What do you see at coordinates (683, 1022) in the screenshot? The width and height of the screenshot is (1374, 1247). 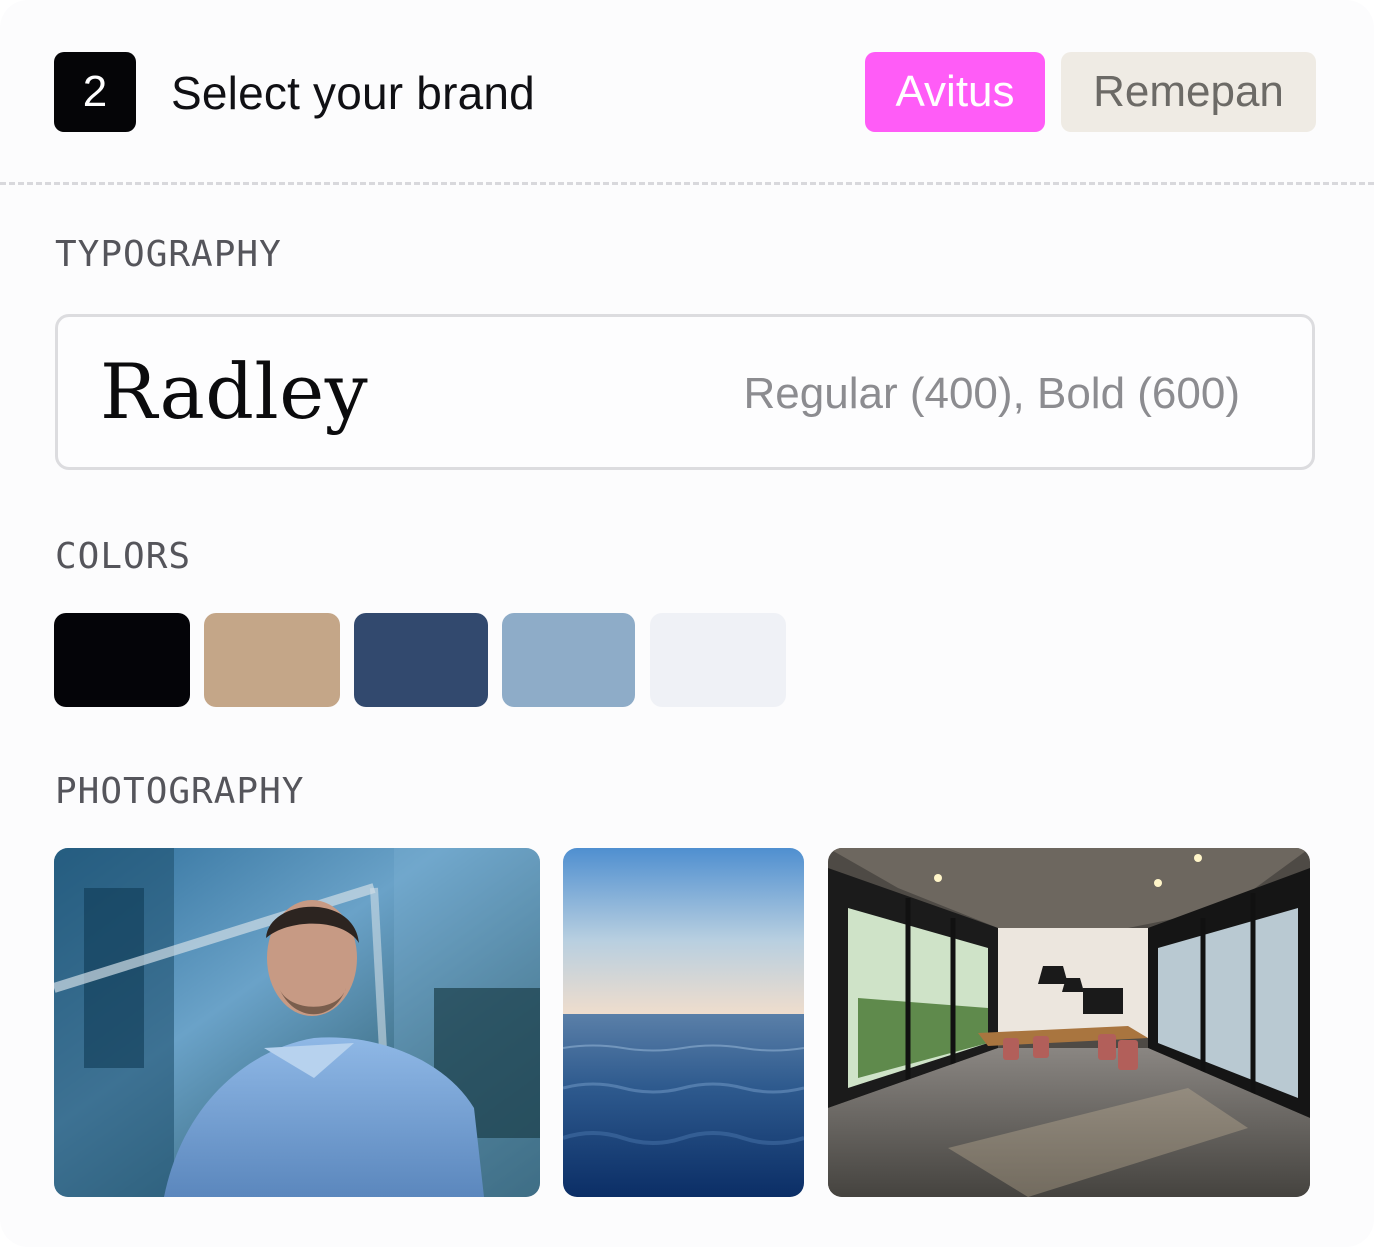 I see `sea-horizon-photo` at bounding box center [683, 1022].